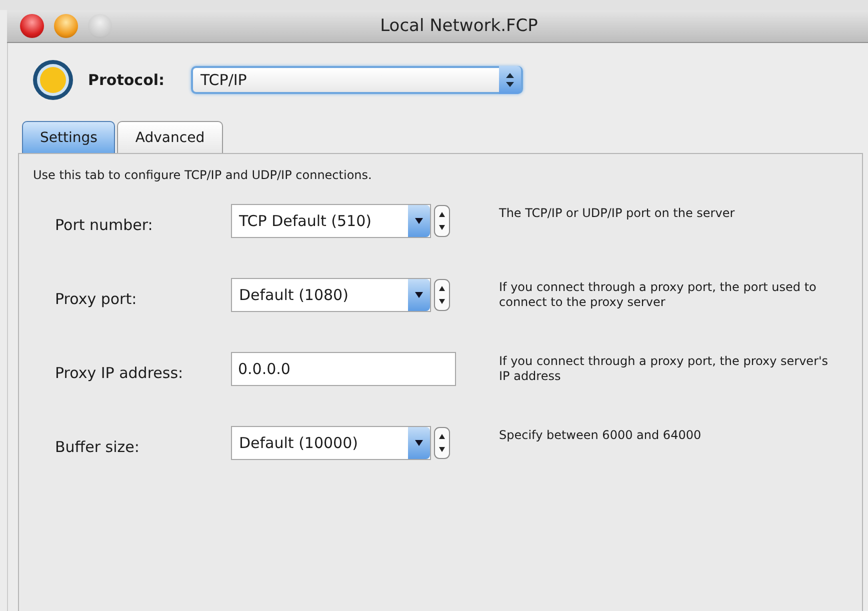 This screenshot has height=611, width=868. Describe the element at coordinates (343, 369) in the screenshot. I see `text-field: 0.0.0.0` at that location.